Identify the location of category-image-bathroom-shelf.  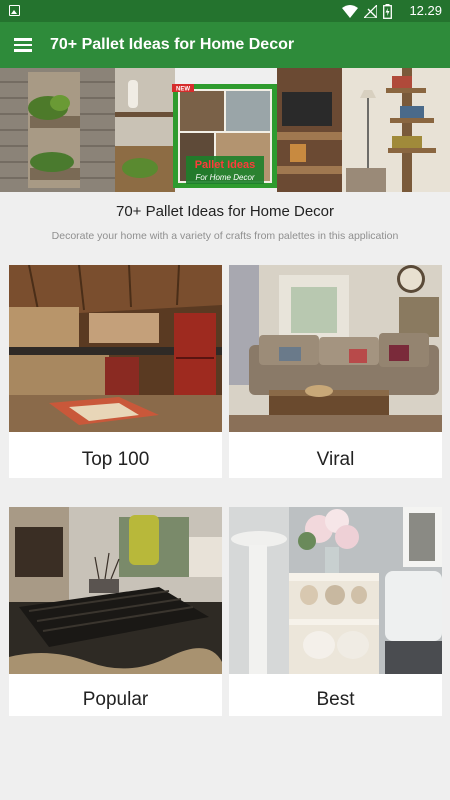
(335, 590).